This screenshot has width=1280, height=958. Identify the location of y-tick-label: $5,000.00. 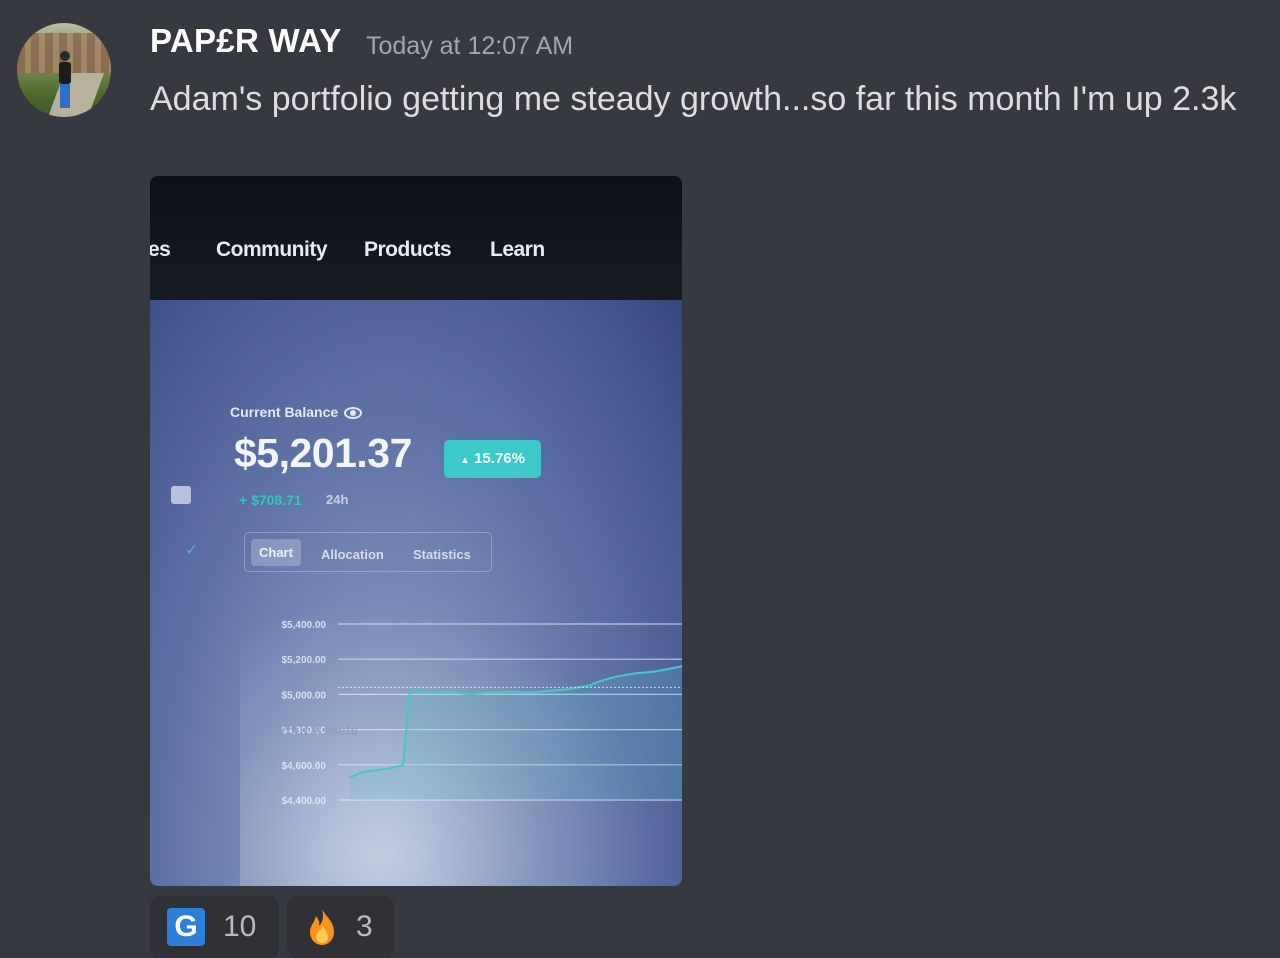
(304, 695).